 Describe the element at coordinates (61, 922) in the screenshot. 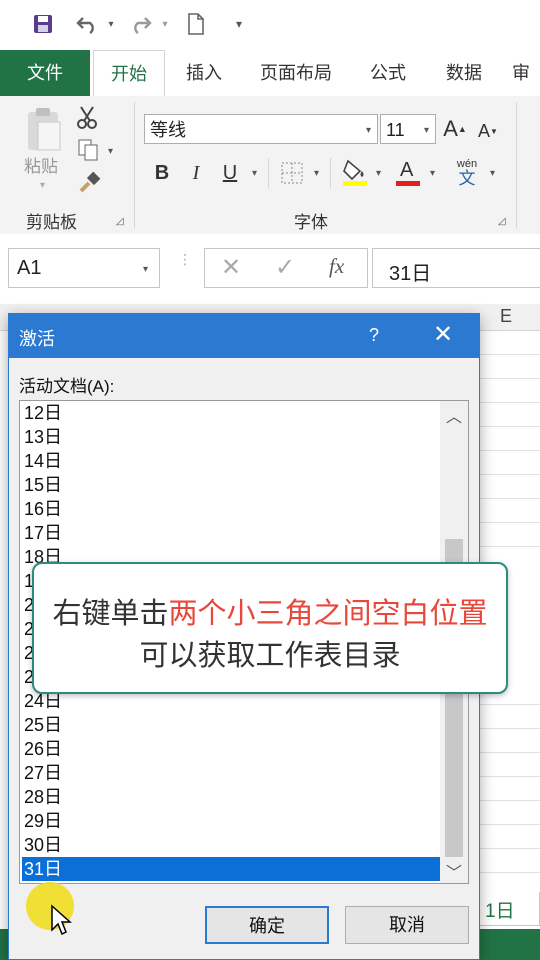

I see `mouse-pointer-icon` at that location.